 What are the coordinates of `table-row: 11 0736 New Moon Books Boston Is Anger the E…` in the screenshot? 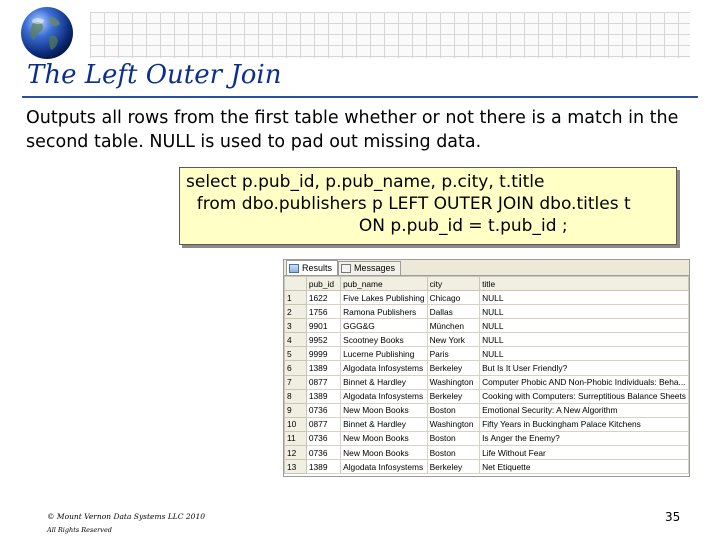 It's located at (486, 438).